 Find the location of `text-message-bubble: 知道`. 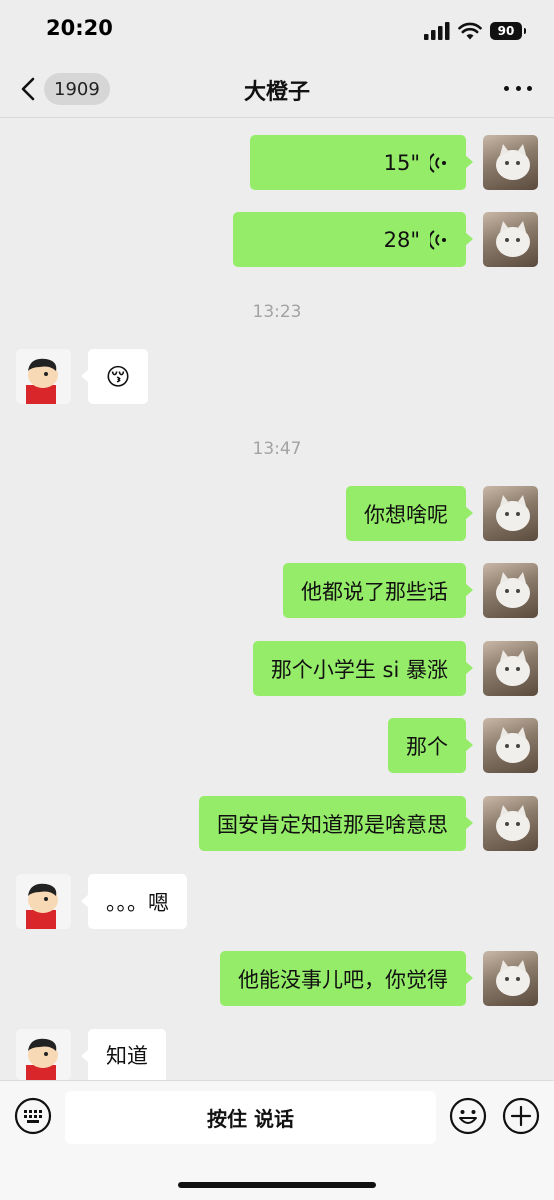

text-message-bubble: 知道 is located at coordinates (123, 1054).